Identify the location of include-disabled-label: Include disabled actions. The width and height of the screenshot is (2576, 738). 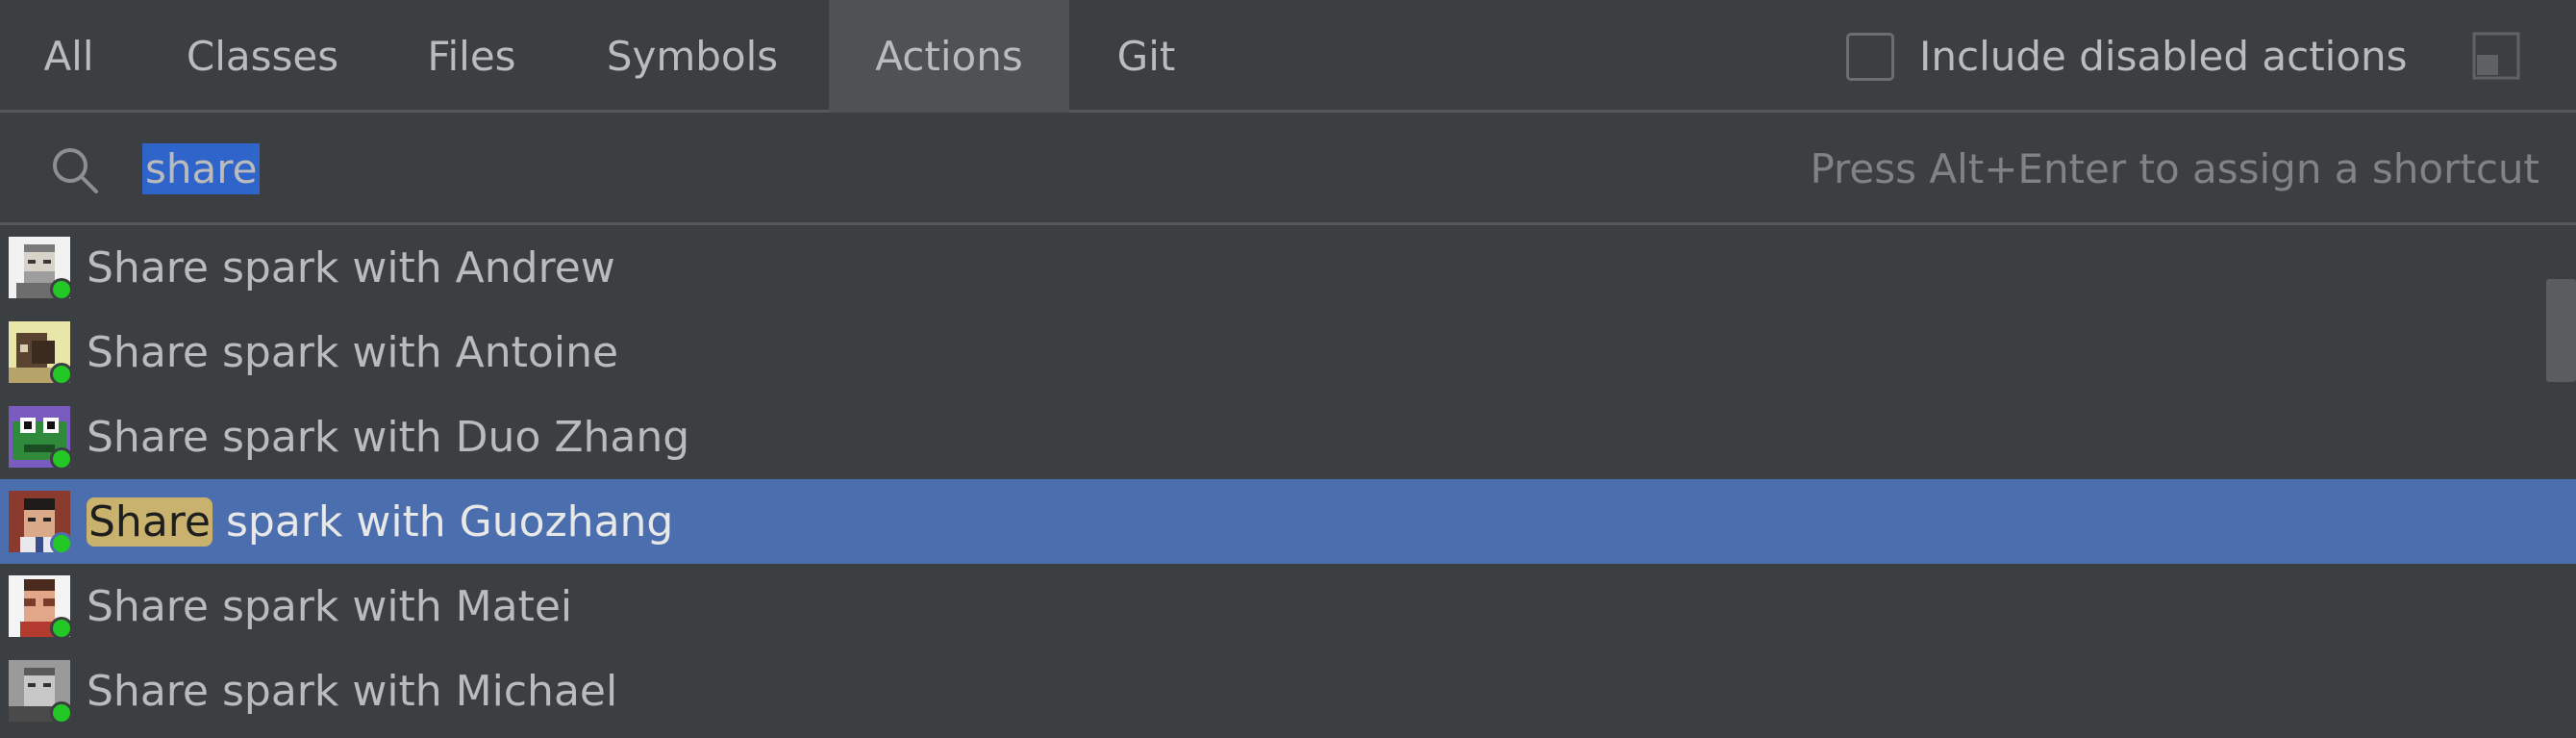
(2163, 56).